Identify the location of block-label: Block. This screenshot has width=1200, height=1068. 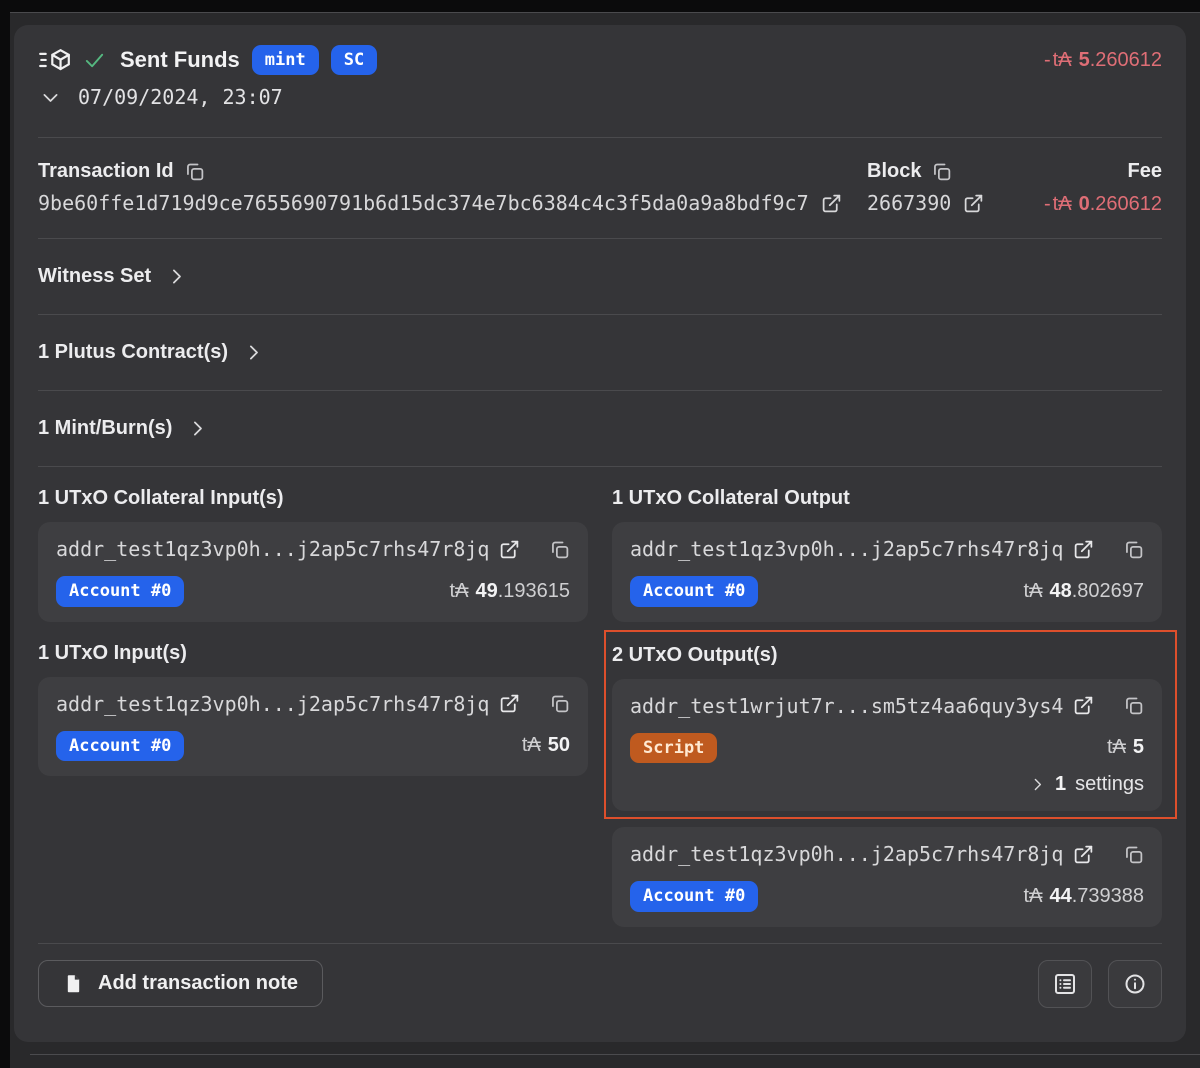
(894, 171).